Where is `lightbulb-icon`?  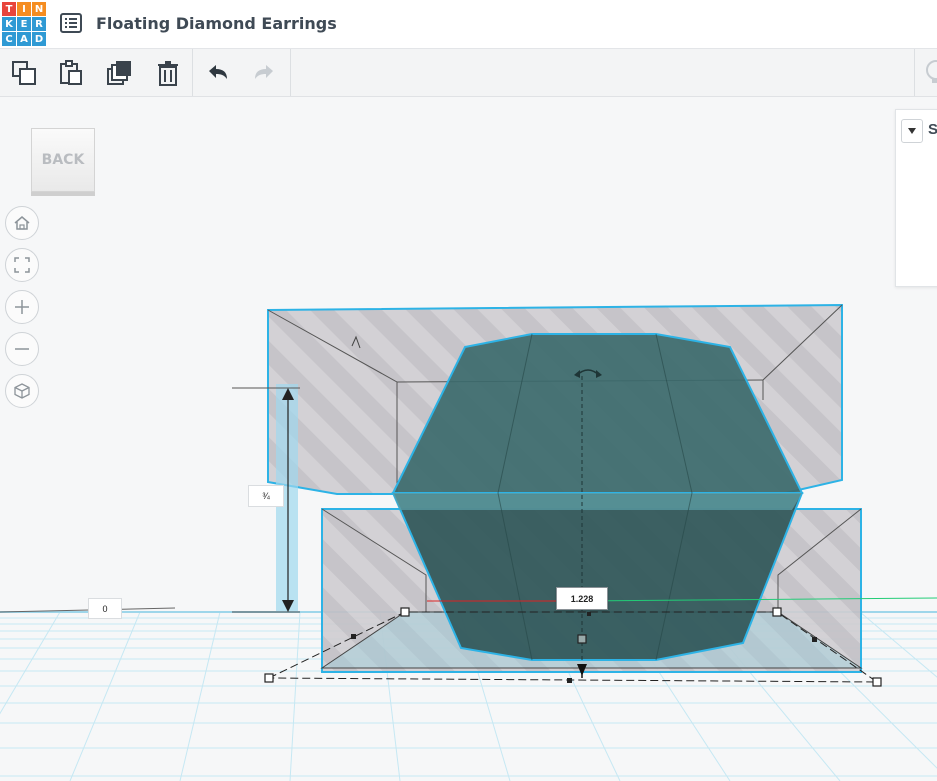
lightbulb-icon is located at coordinates (929, 75).